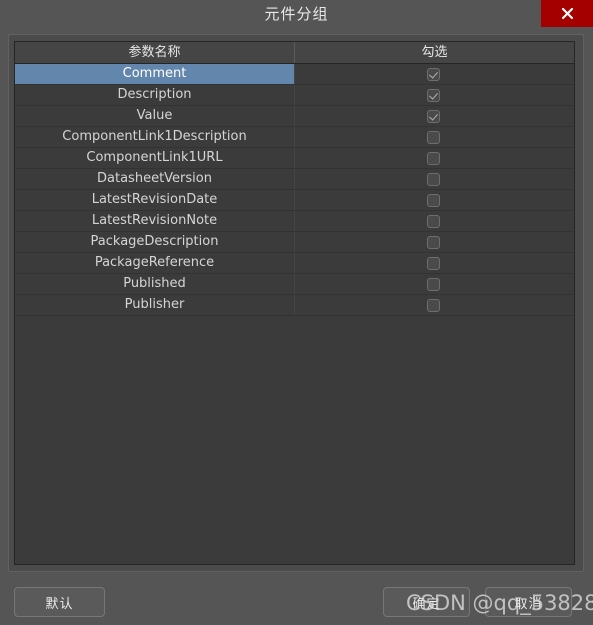 The height and width of the screenshot is (625, 593). What do you see at coordinates (155, 242) in the screenshot?
I see `param-name-cell: PackageDescription` at bounding box center [155, 242].